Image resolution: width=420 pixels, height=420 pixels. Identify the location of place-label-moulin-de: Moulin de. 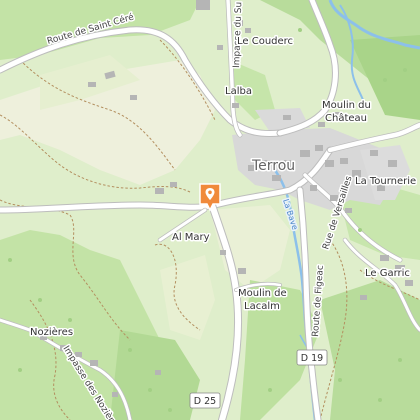
(262, 293).